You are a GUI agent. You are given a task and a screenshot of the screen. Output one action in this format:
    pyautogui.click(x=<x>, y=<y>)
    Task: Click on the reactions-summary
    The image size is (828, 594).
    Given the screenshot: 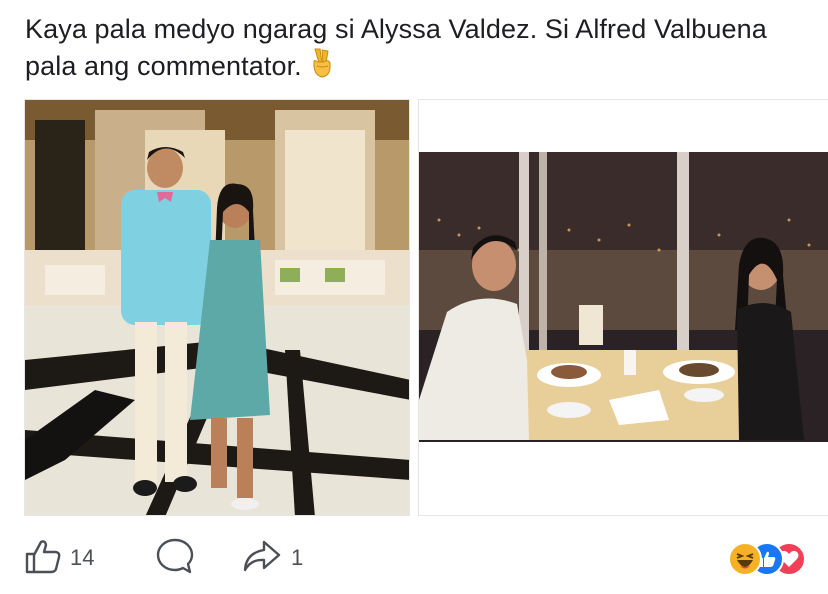 What is the action you would take?
    pyautogui.click(x=756, y=560)
    